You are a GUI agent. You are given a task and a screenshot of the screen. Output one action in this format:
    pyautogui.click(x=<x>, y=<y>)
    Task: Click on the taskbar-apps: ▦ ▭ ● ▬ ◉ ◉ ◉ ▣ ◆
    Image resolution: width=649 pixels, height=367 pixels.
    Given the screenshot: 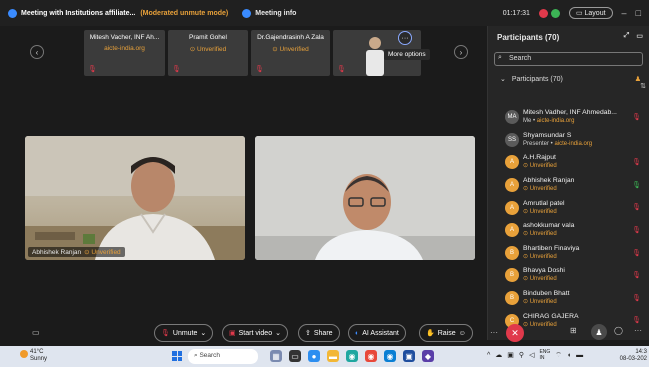 What is the action you would take?
    pyautogui.click(x=352, y=356)
    